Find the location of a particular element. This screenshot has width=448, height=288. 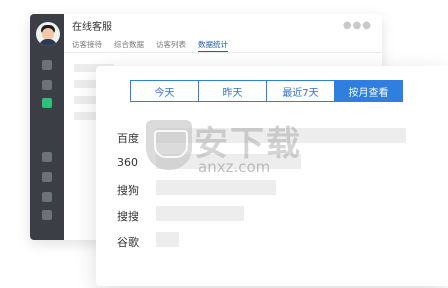

source-label: 百度 is located at coordinates (128, 138).